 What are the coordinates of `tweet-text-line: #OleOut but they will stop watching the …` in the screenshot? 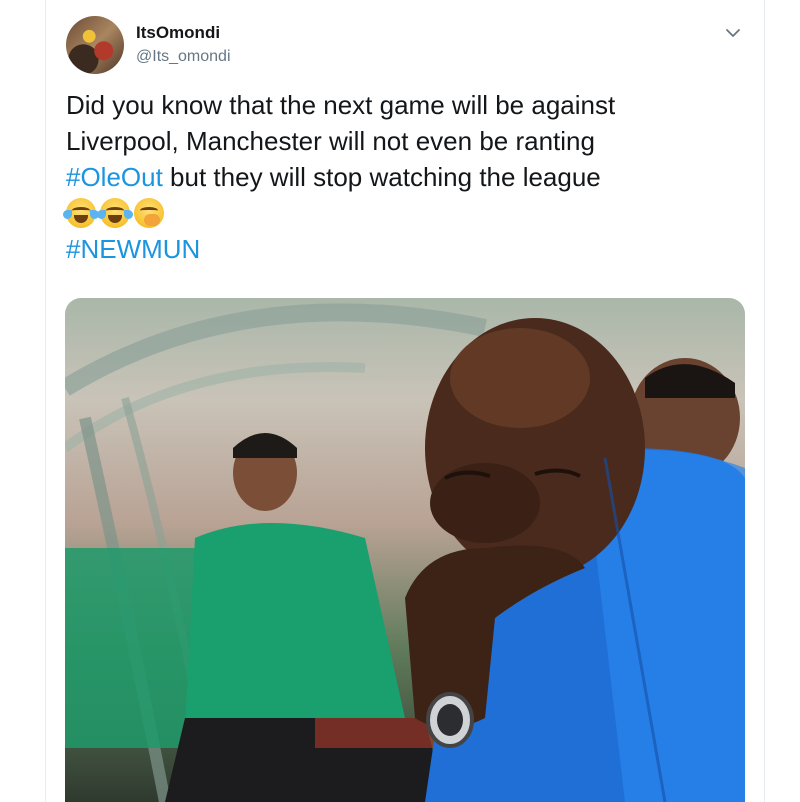 It's located at (406, 177).